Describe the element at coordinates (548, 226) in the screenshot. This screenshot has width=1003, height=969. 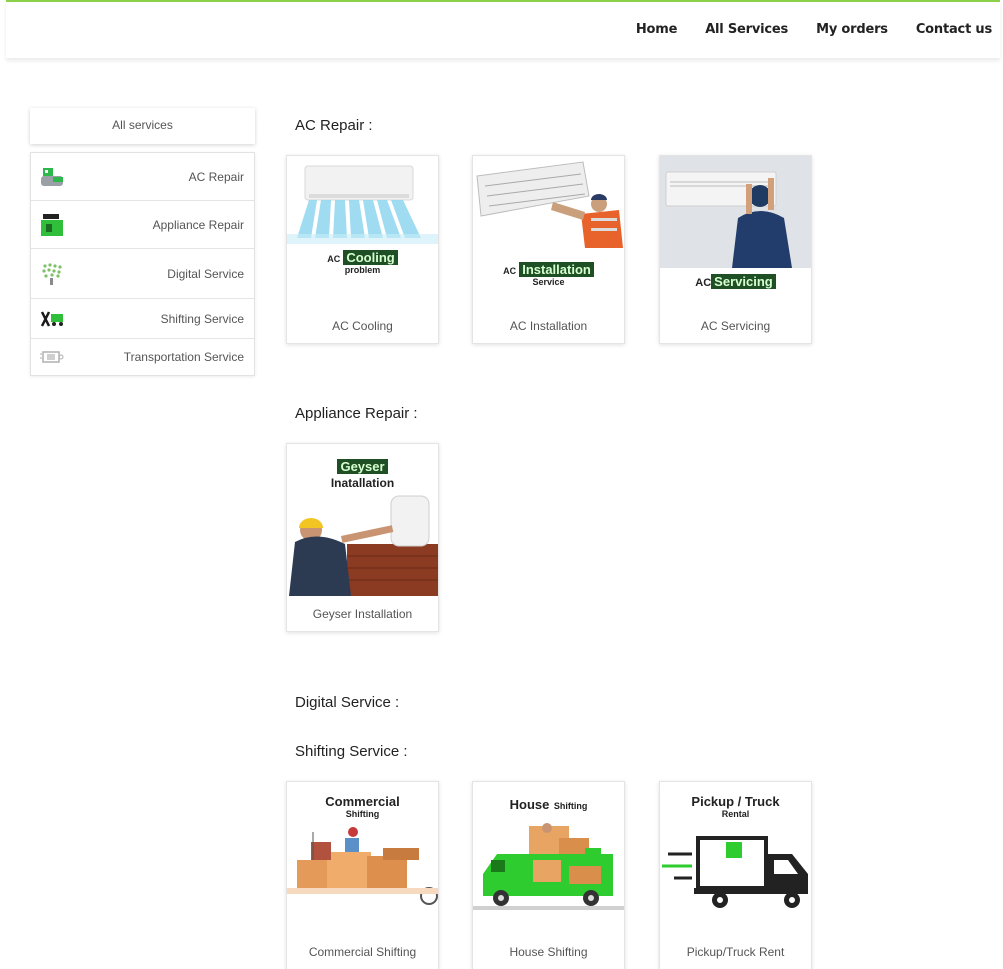
I see `ac-installation-image: AC Installation Service` at that location.